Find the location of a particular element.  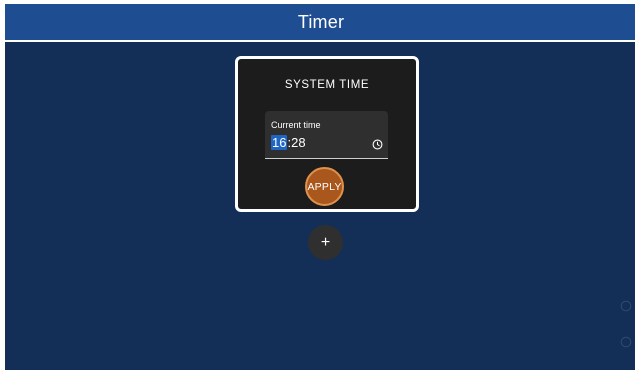

app-header: Timer is located at coordinates (320, 23).